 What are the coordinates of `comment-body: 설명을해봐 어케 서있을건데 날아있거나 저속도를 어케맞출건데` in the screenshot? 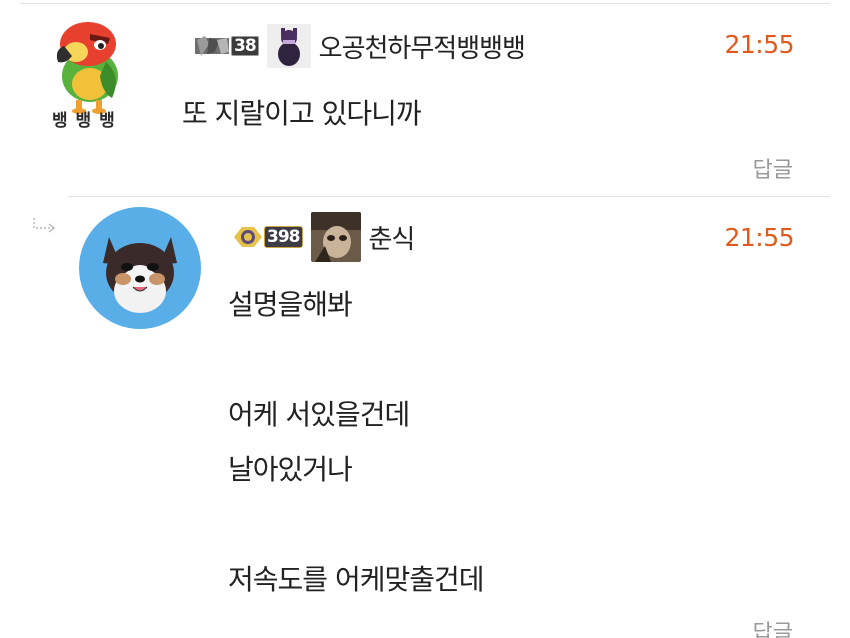 It's located at (356, 442).